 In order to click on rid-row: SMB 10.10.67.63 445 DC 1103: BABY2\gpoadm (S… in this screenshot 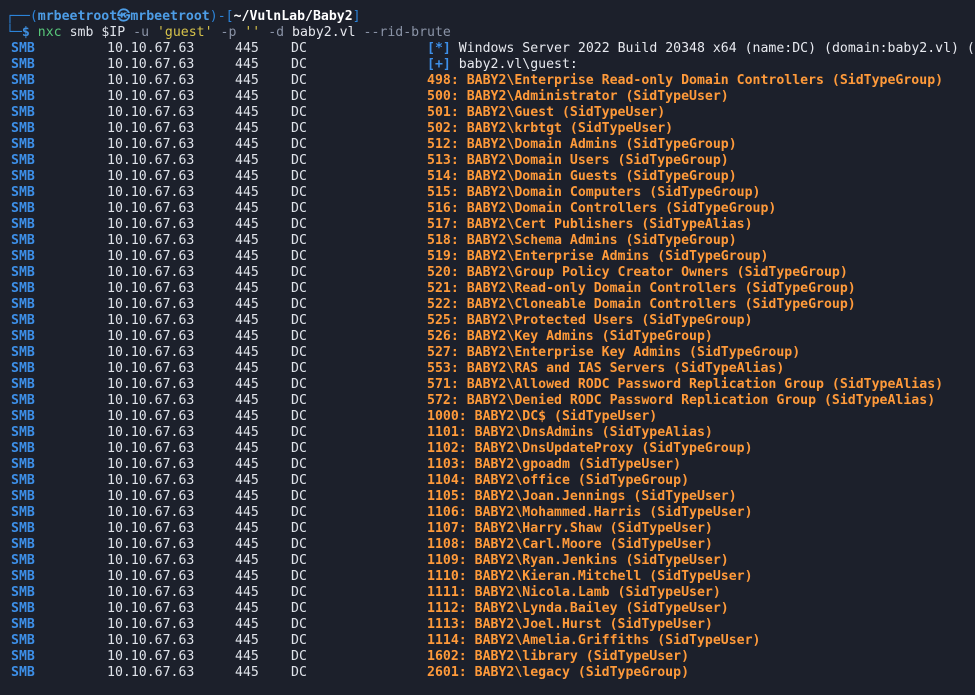, I will do `click(487, 465)`.